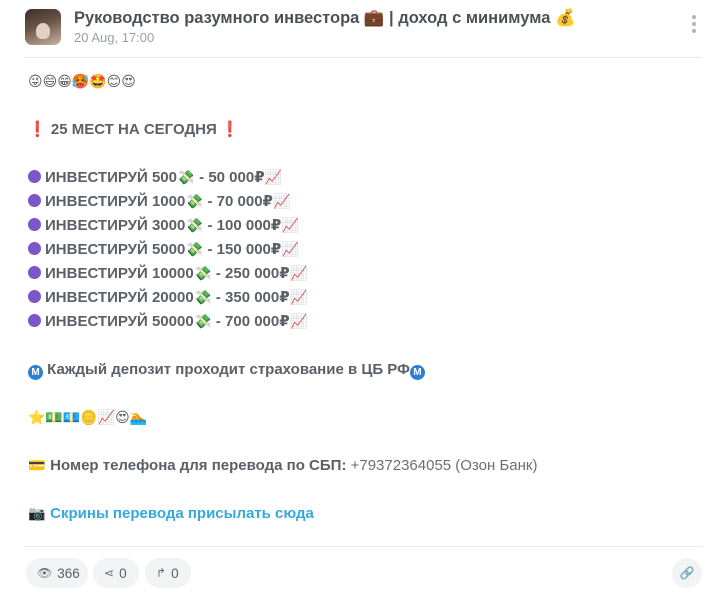  I want to click on invest-row: ИНВЕСТИРУЙ 20000💸 - 350 000₽📈, so click(363, 298).